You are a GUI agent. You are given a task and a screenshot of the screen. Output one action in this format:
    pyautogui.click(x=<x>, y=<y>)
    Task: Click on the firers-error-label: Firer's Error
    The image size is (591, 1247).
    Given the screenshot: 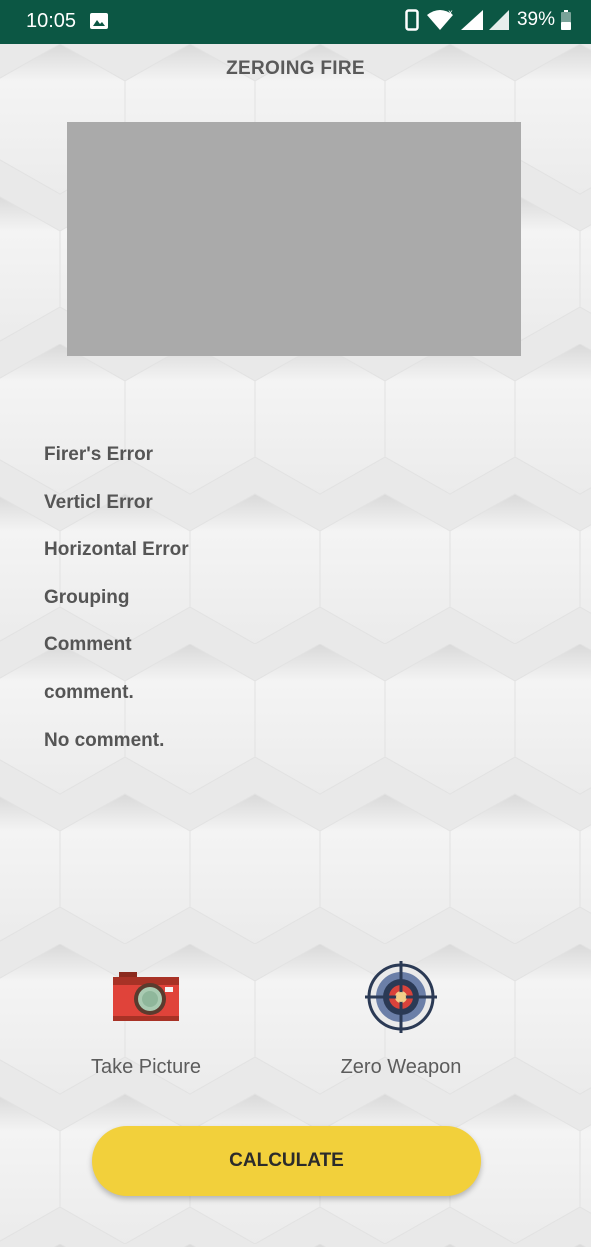 What is the action you would take?
    pyautogui.click(x=99, y=454)
    